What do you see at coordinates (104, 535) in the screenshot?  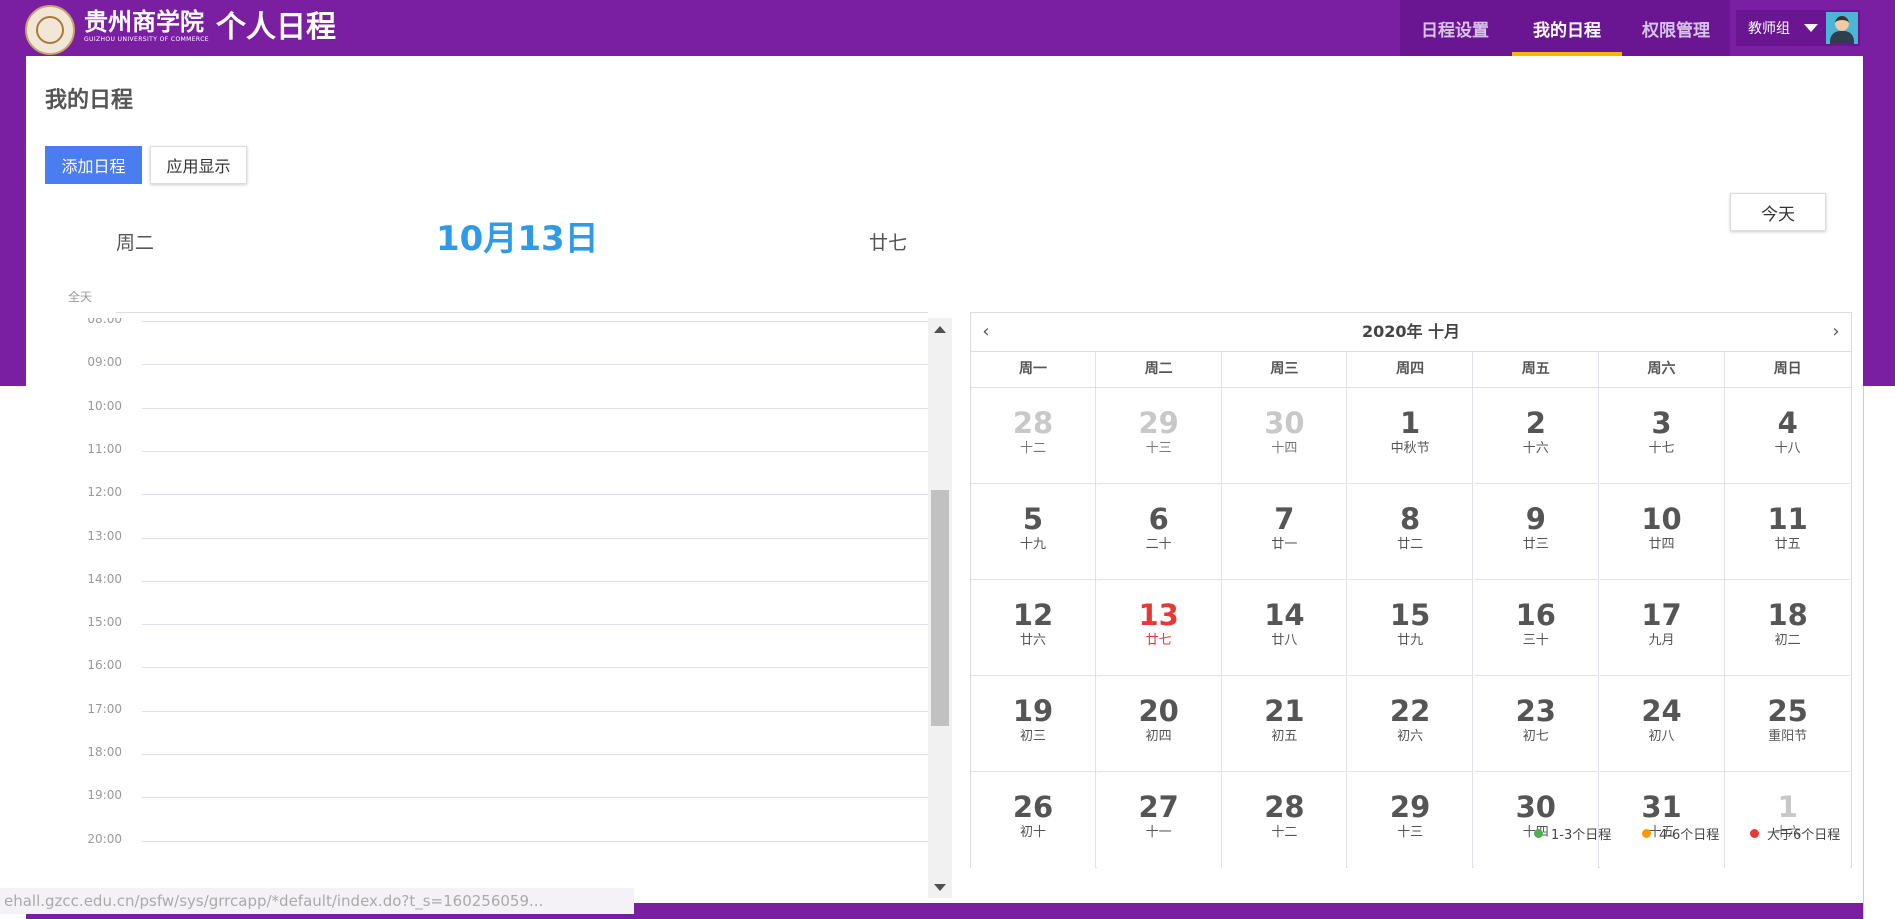 I see `time-label: 13:00` at bounding box center [104, 535].